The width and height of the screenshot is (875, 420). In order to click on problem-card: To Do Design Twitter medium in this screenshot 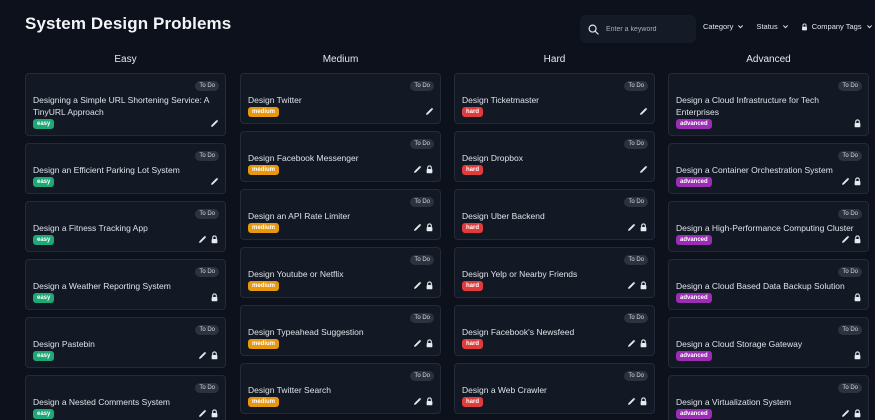, I will do `click(340, 98)`.